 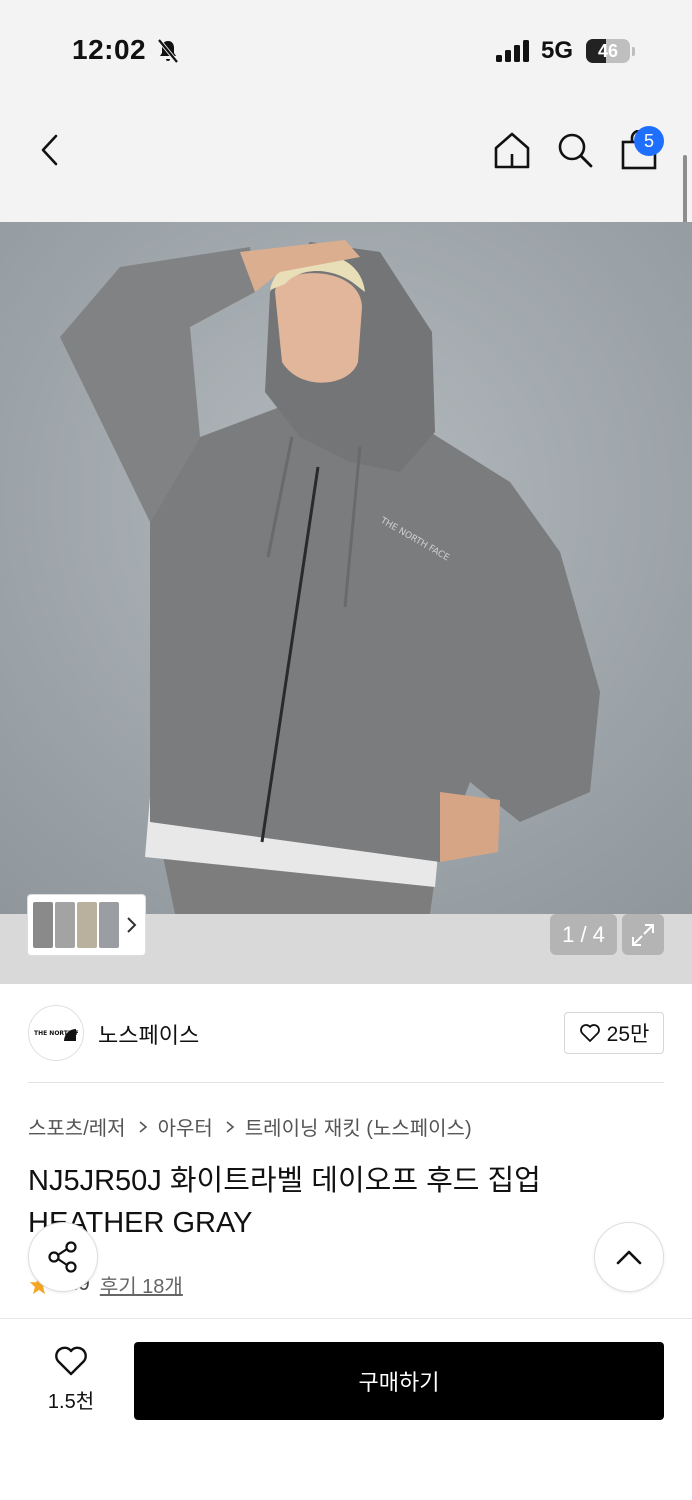 I want to click on chevron-left-icon, so click(x=49, y=150).